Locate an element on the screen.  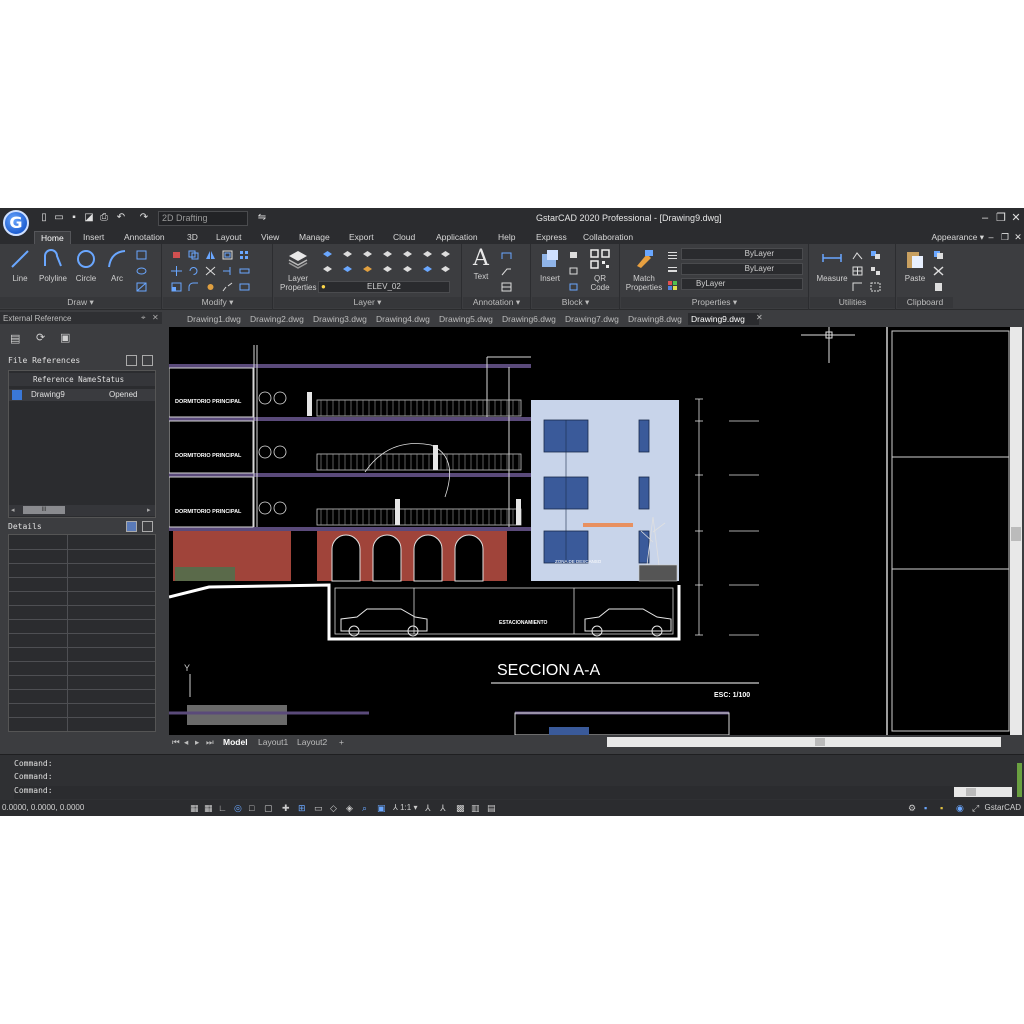
add-layout-icon: + is located at coordinates (341, 742).